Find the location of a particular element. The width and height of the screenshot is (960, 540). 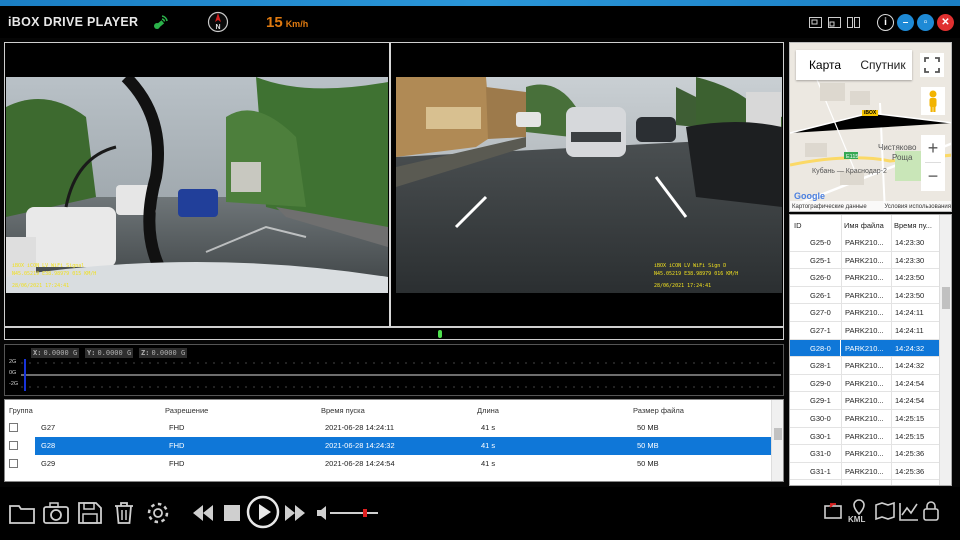

map-type-tabs: Карта Спутник is located at coordinates (854, 65).